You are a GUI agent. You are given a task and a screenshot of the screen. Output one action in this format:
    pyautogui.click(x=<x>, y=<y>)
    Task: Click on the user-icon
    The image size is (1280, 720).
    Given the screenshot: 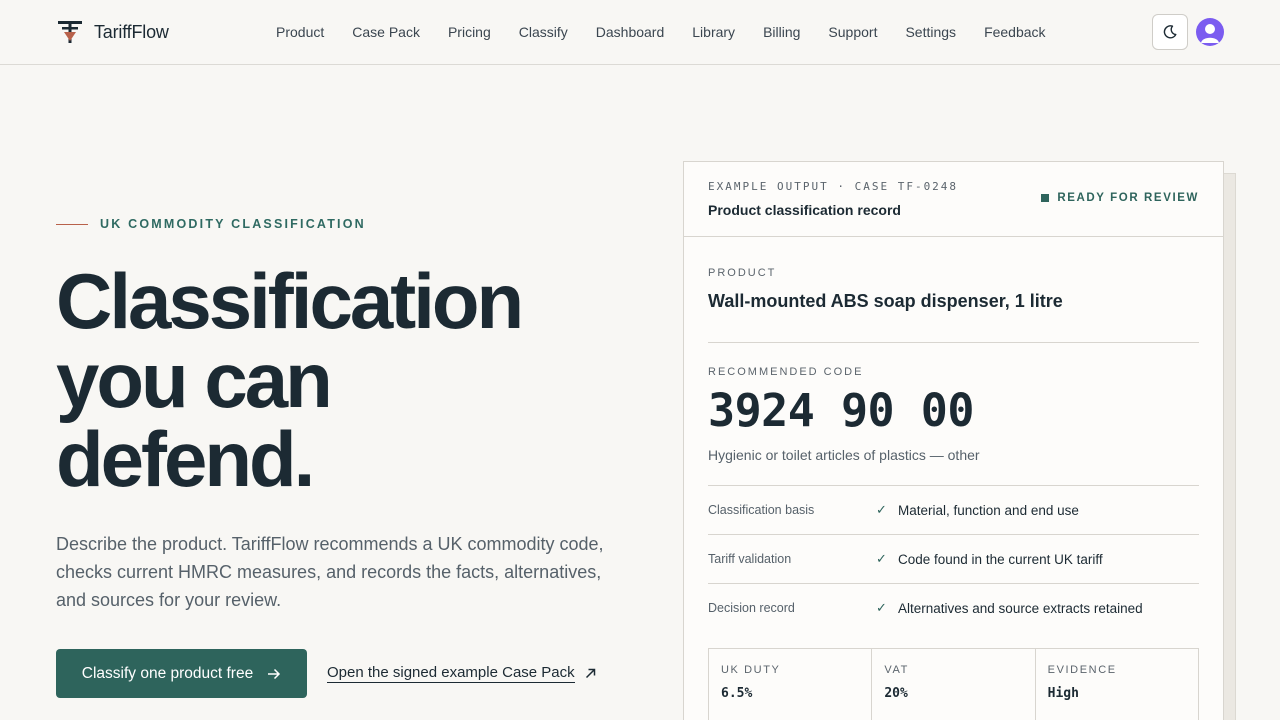 What is the action you would take?
    pyautogui.click(x=1210, y=33)
    